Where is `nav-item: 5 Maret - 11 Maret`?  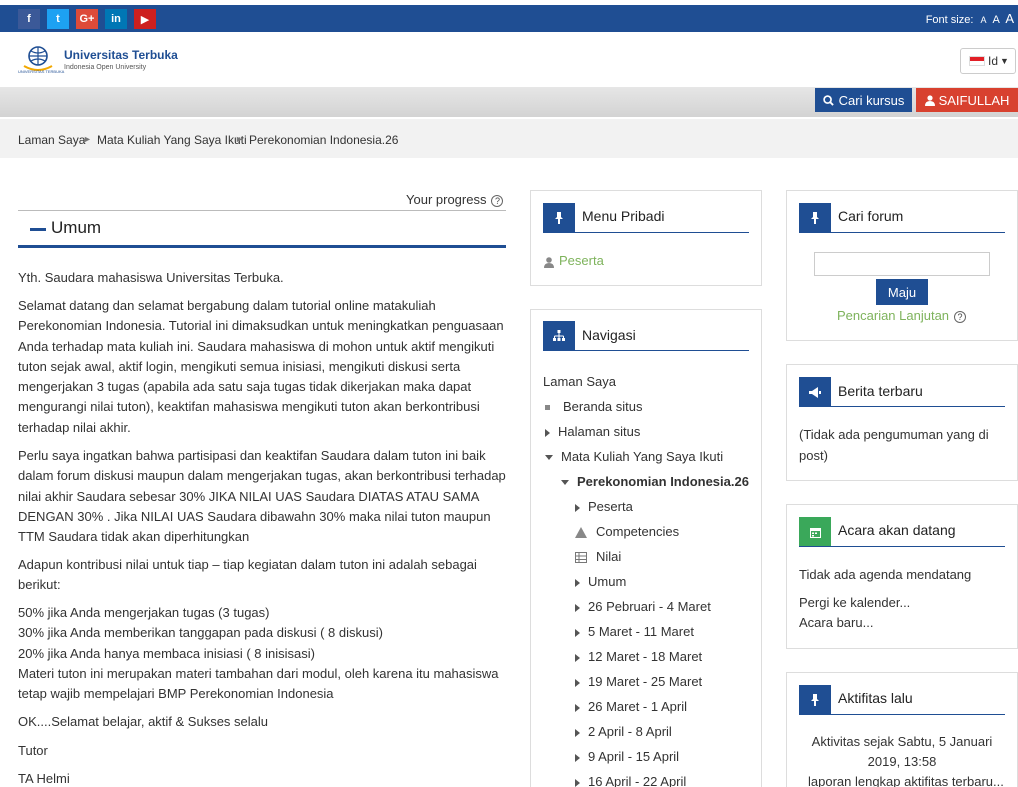 nav-item: 5 Maret - 11 Maret is located at coordinates (634, 631).